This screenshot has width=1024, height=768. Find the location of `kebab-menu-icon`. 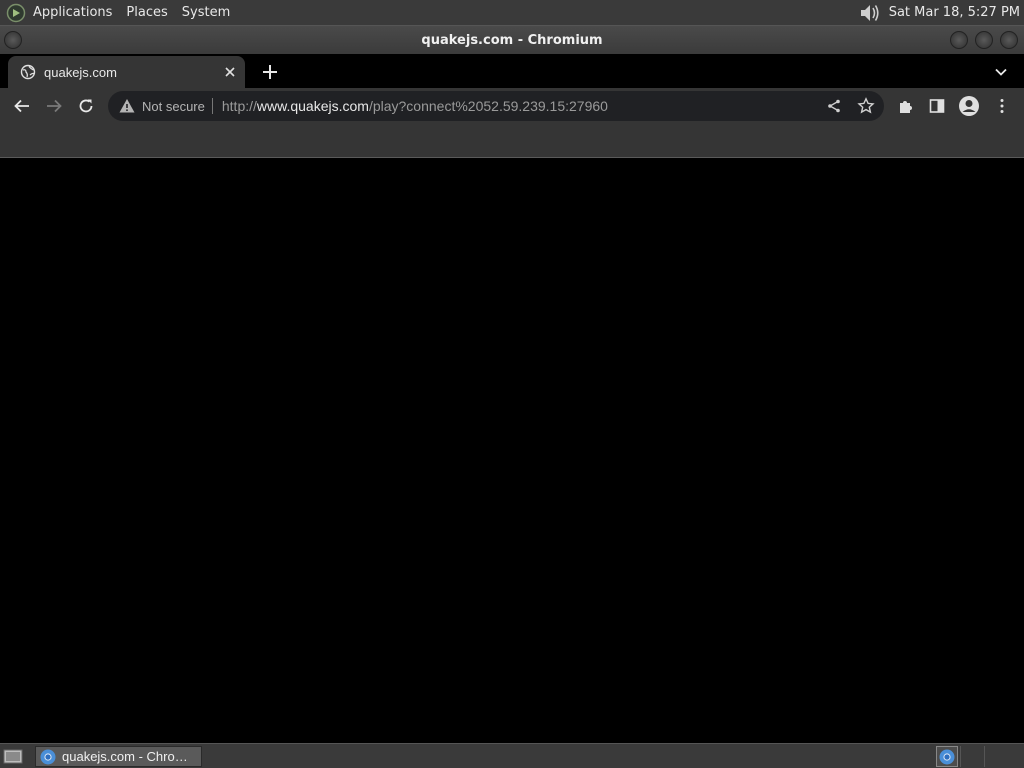

kebab-menu-icon is located at coordinates (1002, 106).